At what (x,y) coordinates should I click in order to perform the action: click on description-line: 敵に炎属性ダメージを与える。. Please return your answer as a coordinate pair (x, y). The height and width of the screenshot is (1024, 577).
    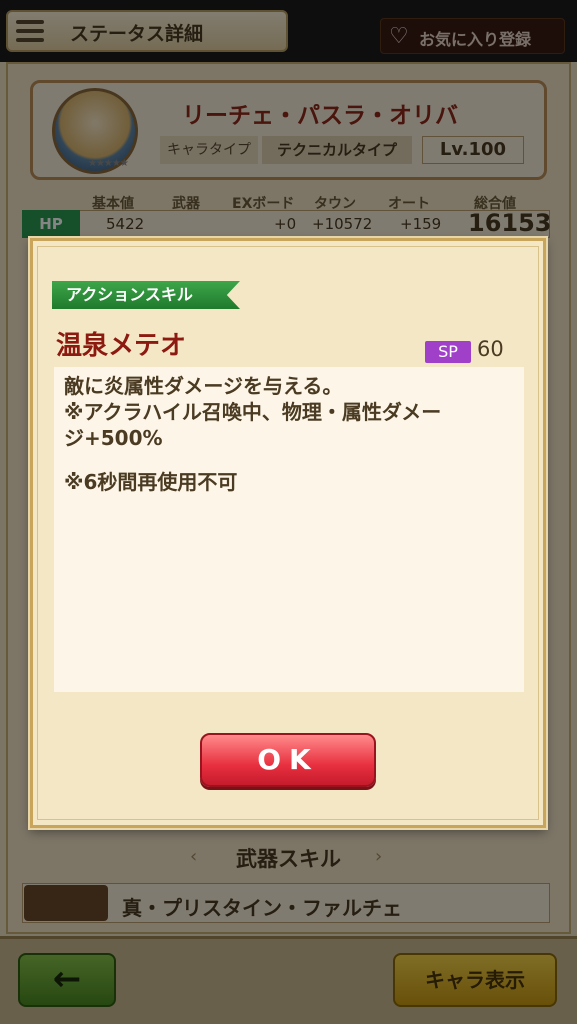
    Looking at the image, I should click on (203, 386).